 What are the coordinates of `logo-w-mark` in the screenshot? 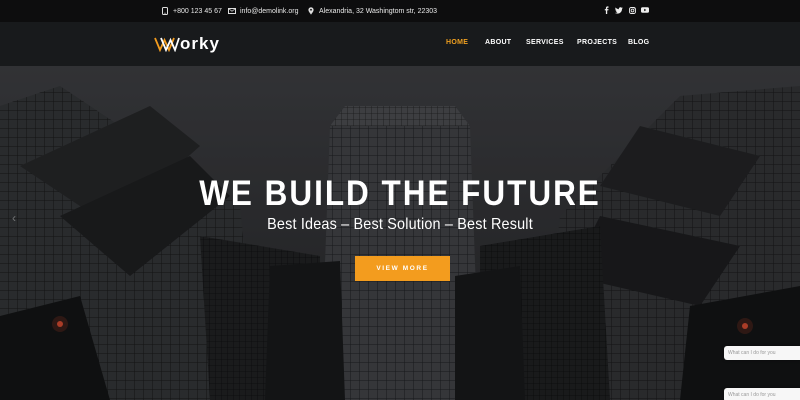 It's located at (167, 44).